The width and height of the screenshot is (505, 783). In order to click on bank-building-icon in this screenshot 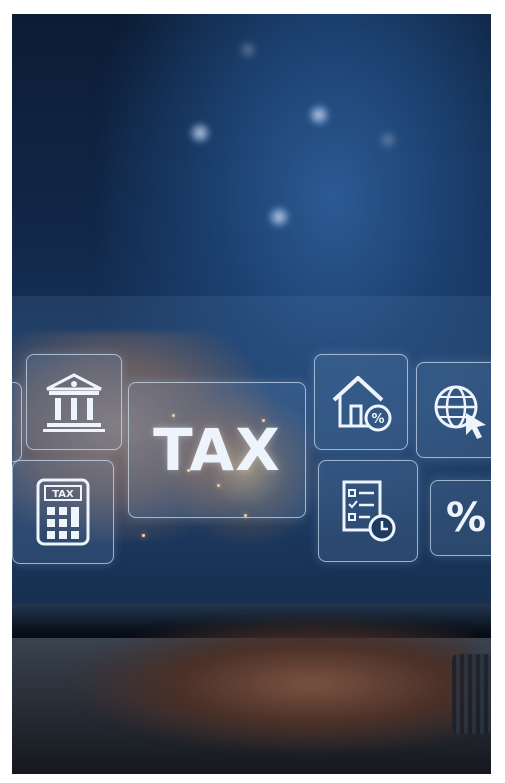, I will do `click(74, 402)`.